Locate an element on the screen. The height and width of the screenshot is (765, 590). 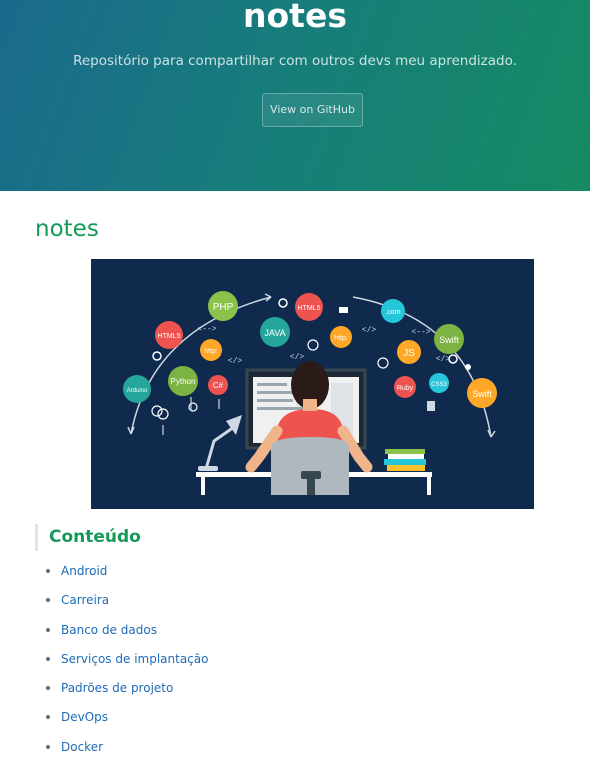
bubble-label: Ruby is located at coordinates (405, 388).